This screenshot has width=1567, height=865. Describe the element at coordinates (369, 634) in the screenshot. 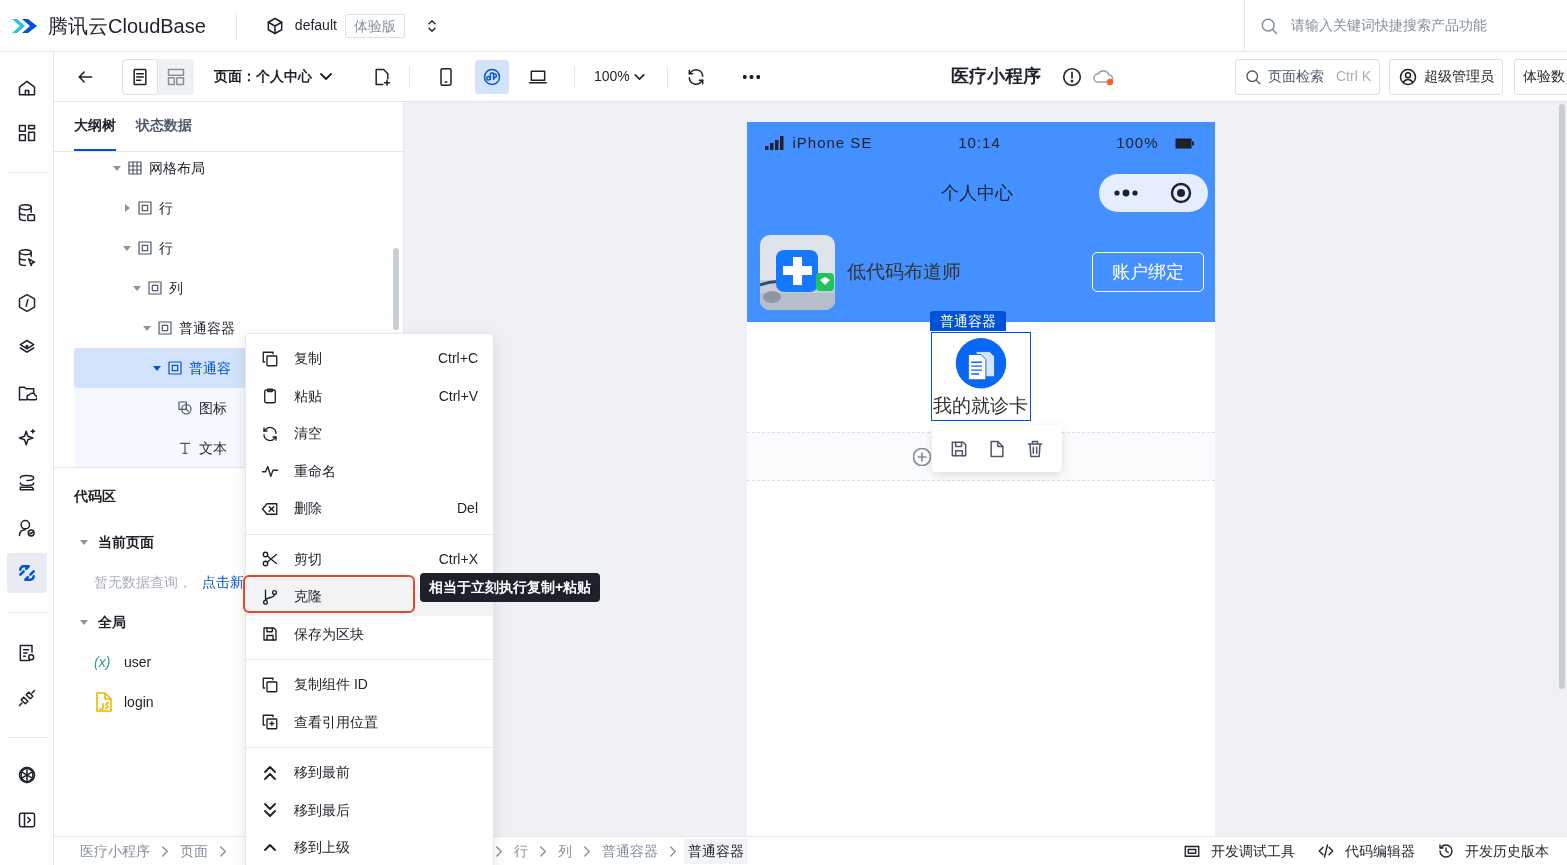

I see `menu-item: 保存为区块` at that location.